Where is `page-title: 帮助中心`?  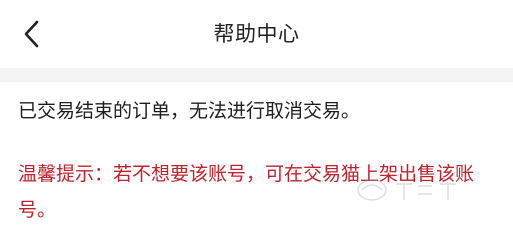
page-title: 帮助中心 is located at coordinates (256, 34).